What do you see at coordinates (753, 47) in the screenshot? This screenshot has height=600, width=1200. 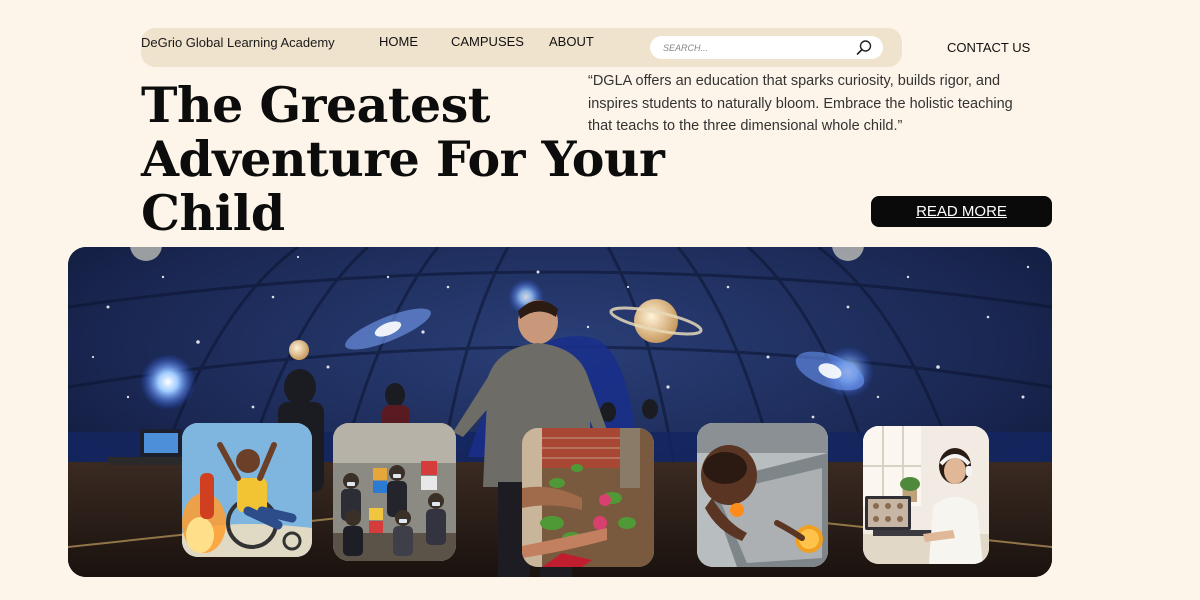 I see `search-input` at bounding box center [753, 47].